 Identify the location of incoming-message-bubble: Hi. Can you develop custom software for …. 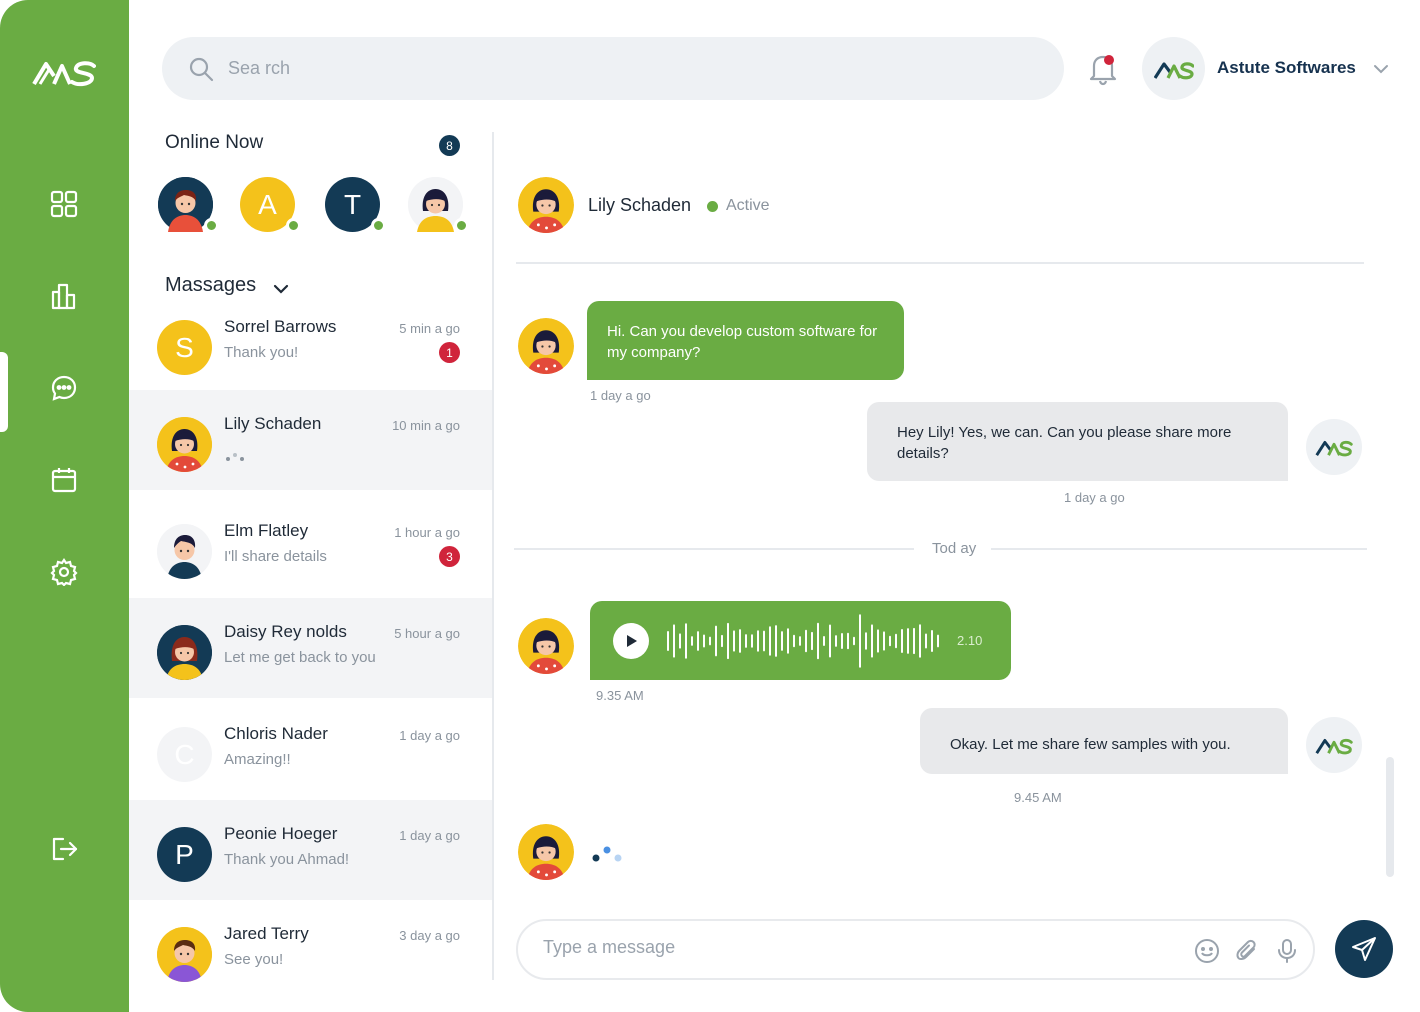
(745, 340).